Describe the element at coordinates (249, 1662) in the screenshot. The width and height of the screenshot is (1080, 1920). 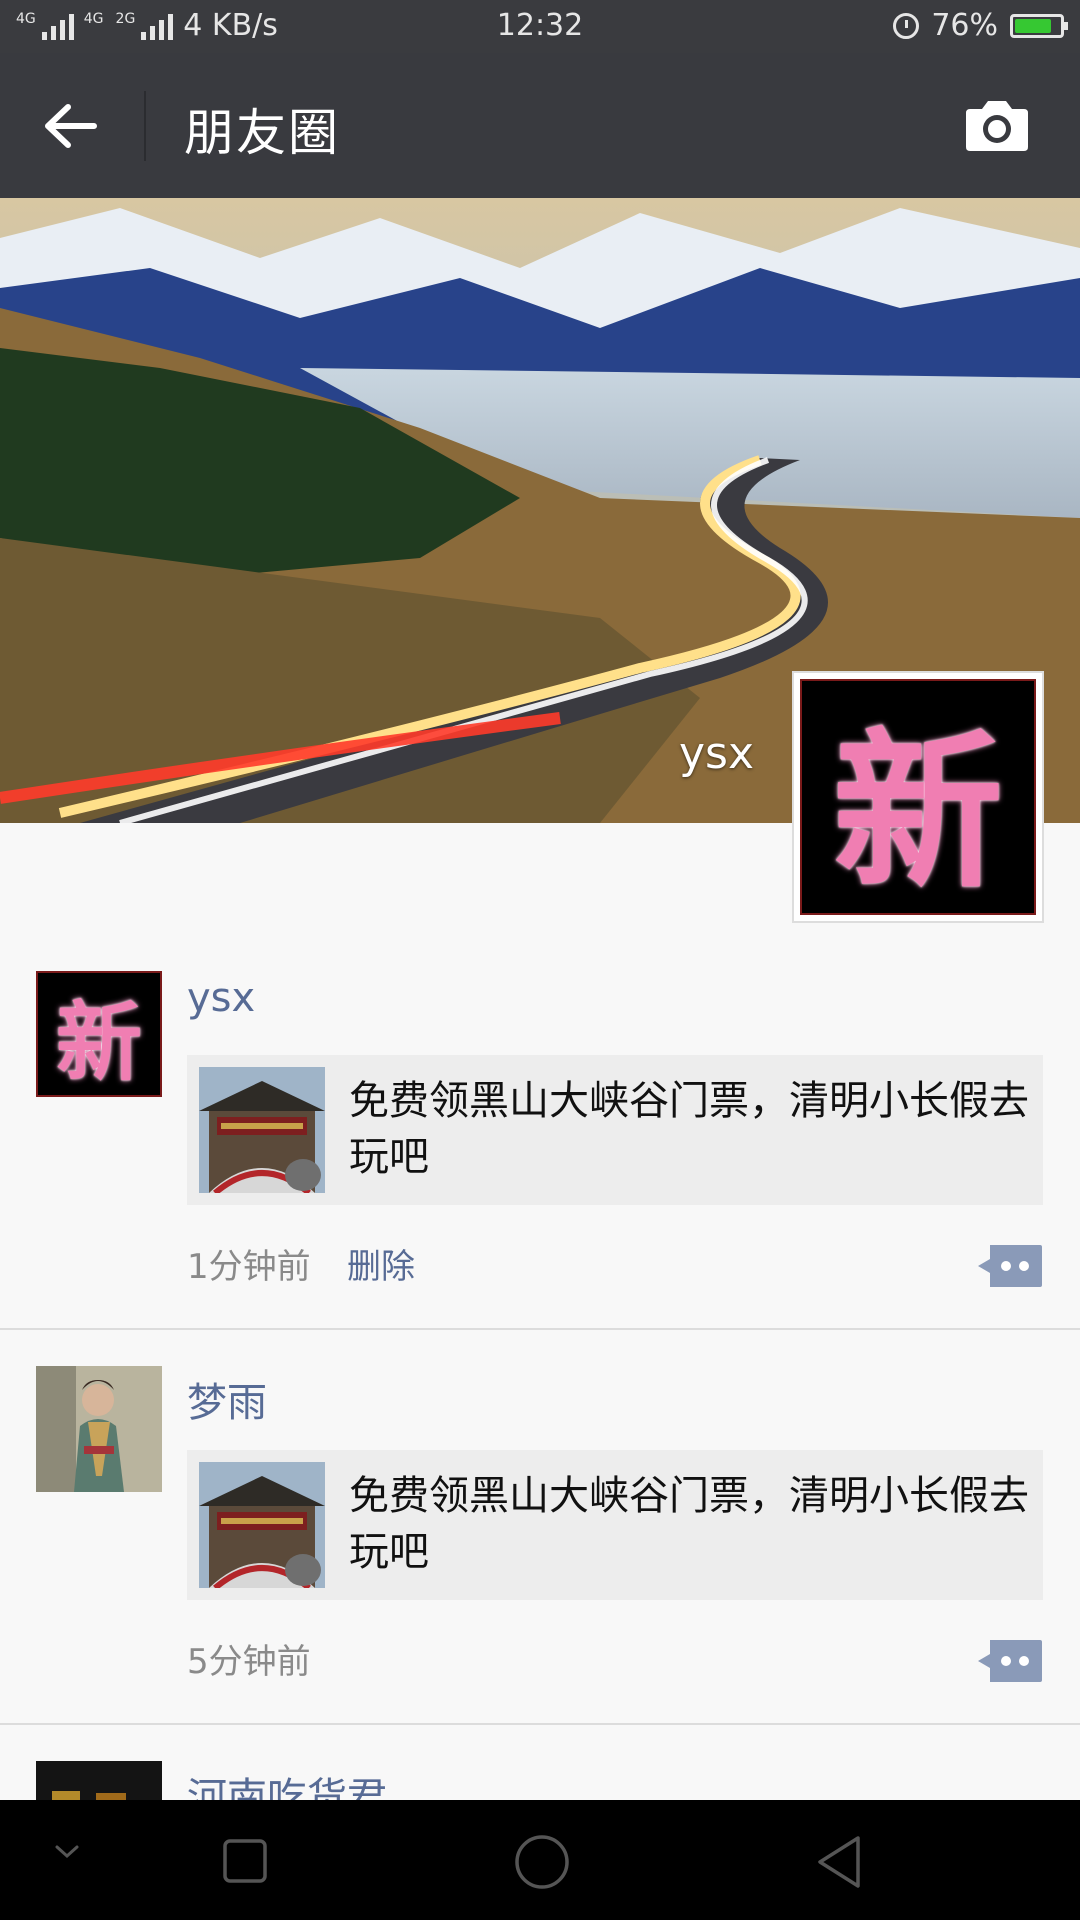
I see `post-time: 5分钟前` at that location.